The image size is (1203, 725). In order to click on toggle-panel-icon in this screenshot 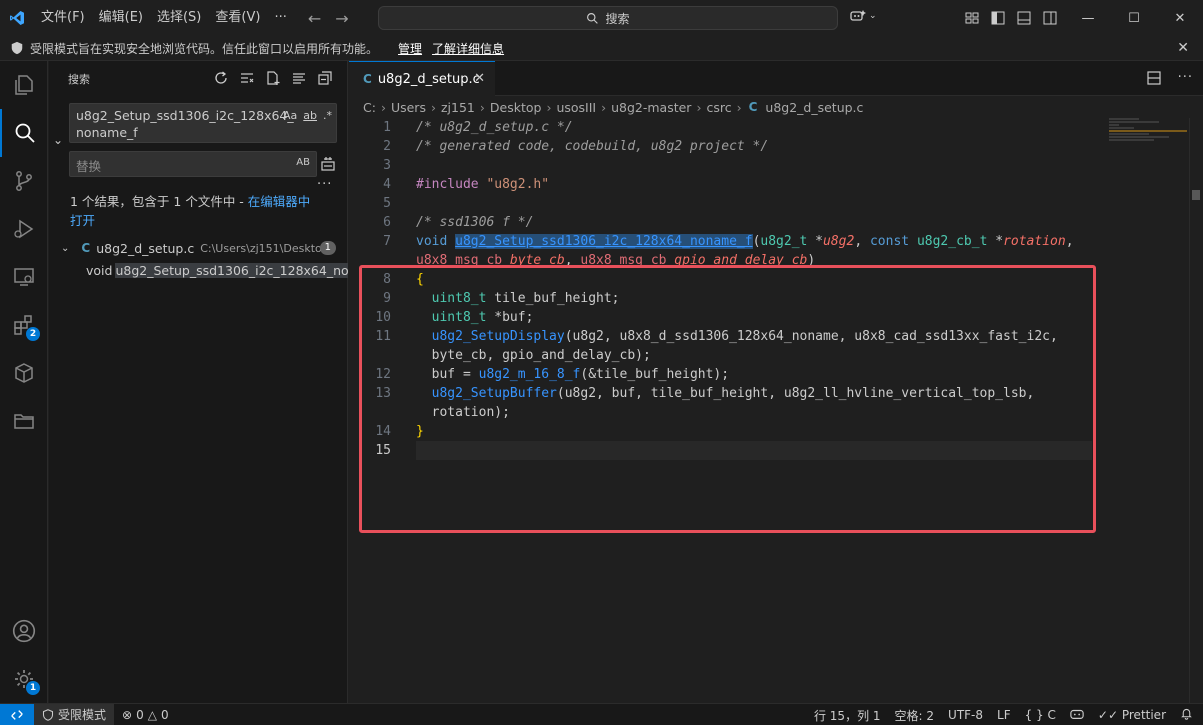, I will do `click(1024, 18)`.